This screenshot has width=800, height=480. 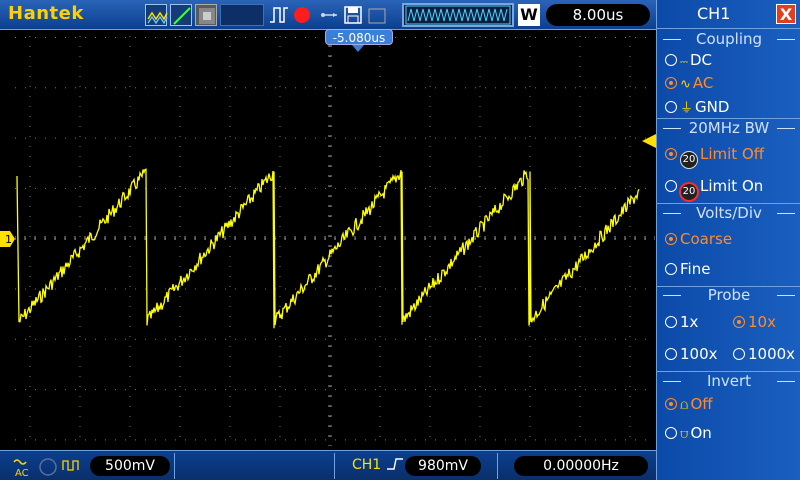 What do you see at coordinates (689, 192) in the screenshot?
I see `bw-20-limited-icon: 20` at bounding box center [689, 192].